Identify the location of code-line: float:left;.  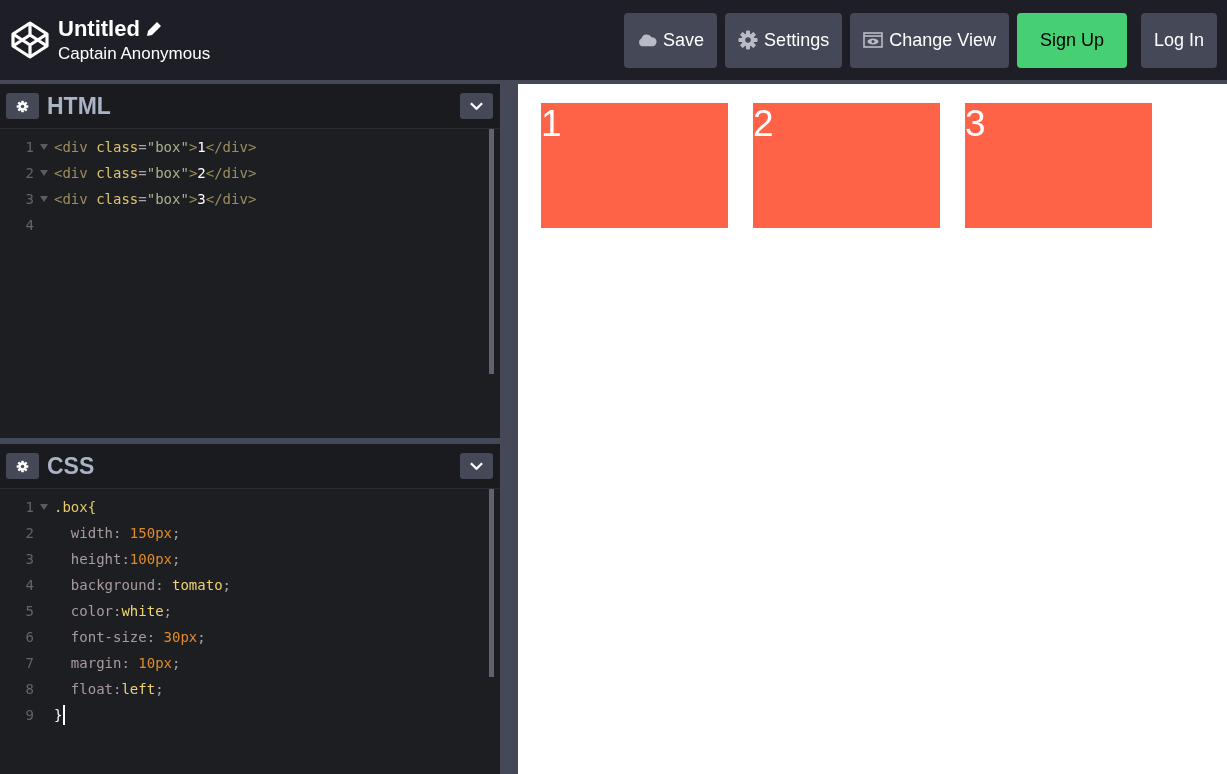
(116, 689).